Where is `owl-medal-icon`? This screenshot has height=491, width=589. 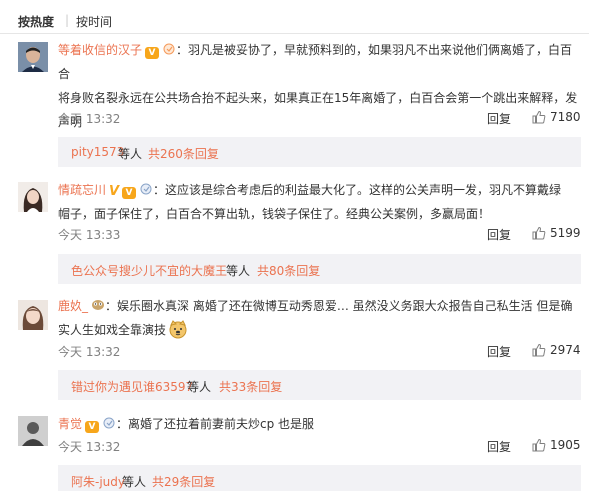 owl-medal-icon is located at coordinates (98, 305).